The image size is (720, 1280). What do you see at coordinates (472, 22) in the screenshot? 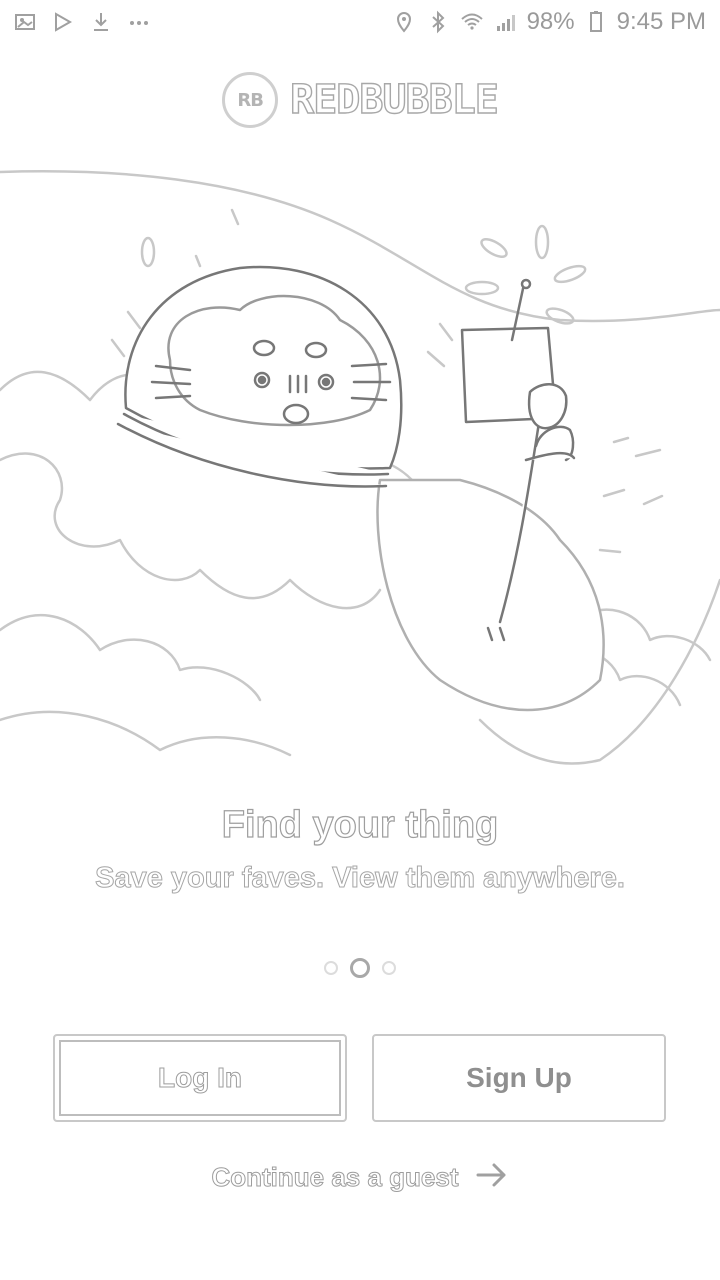
I see `wifi-icon` at bounding box center [472, 22].